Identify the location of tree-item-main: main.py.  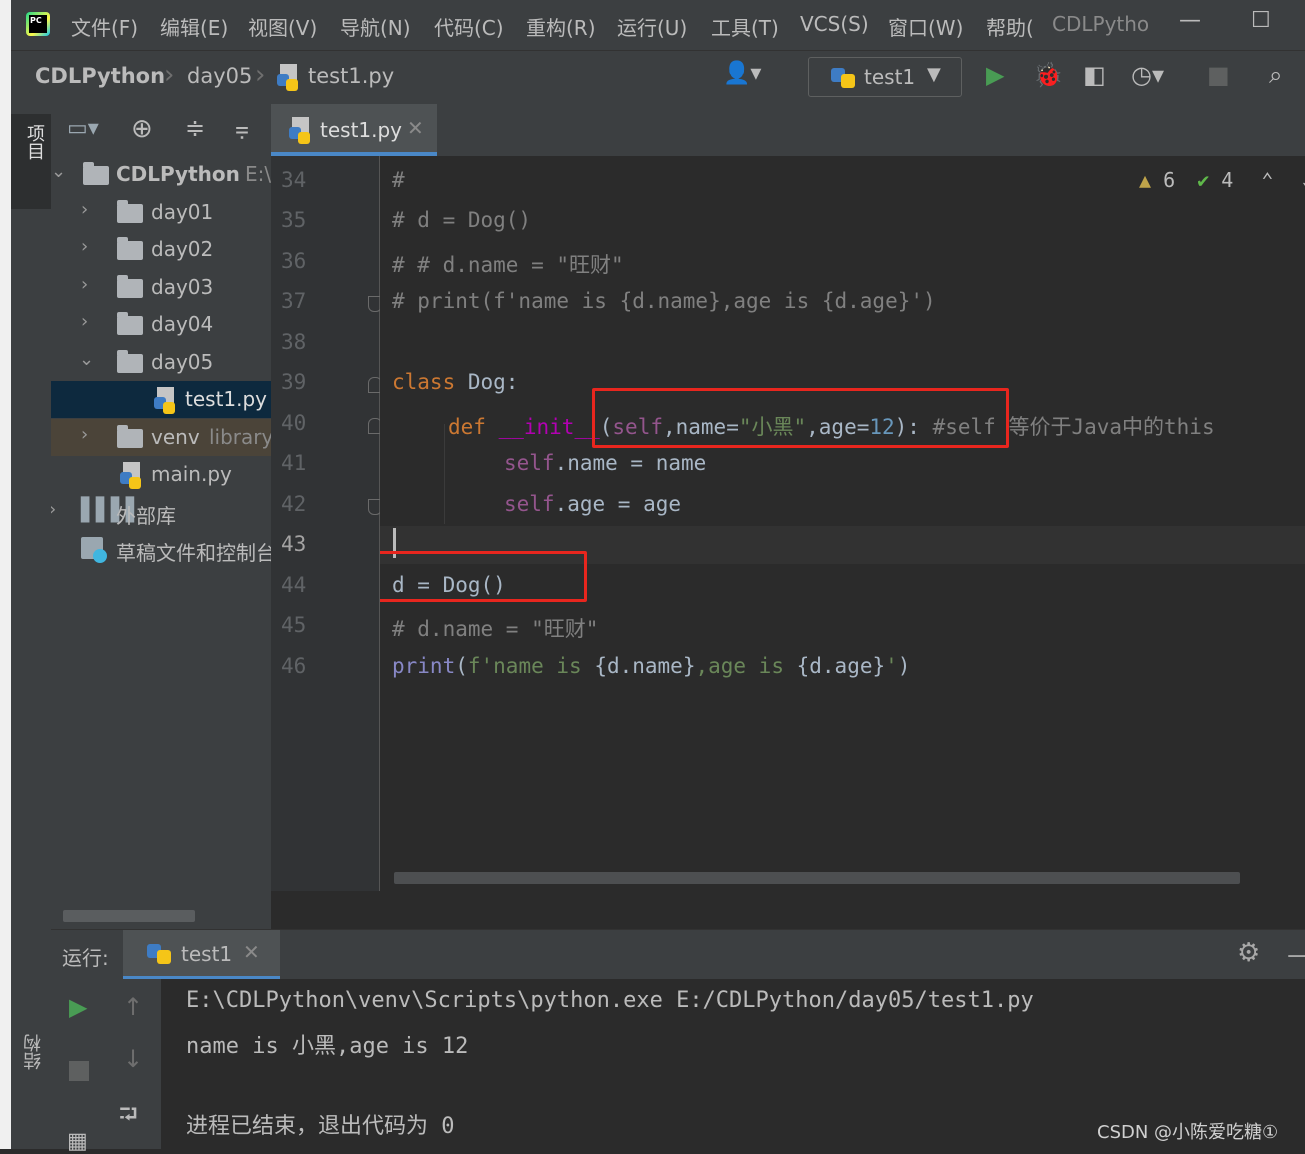
(161, 474).